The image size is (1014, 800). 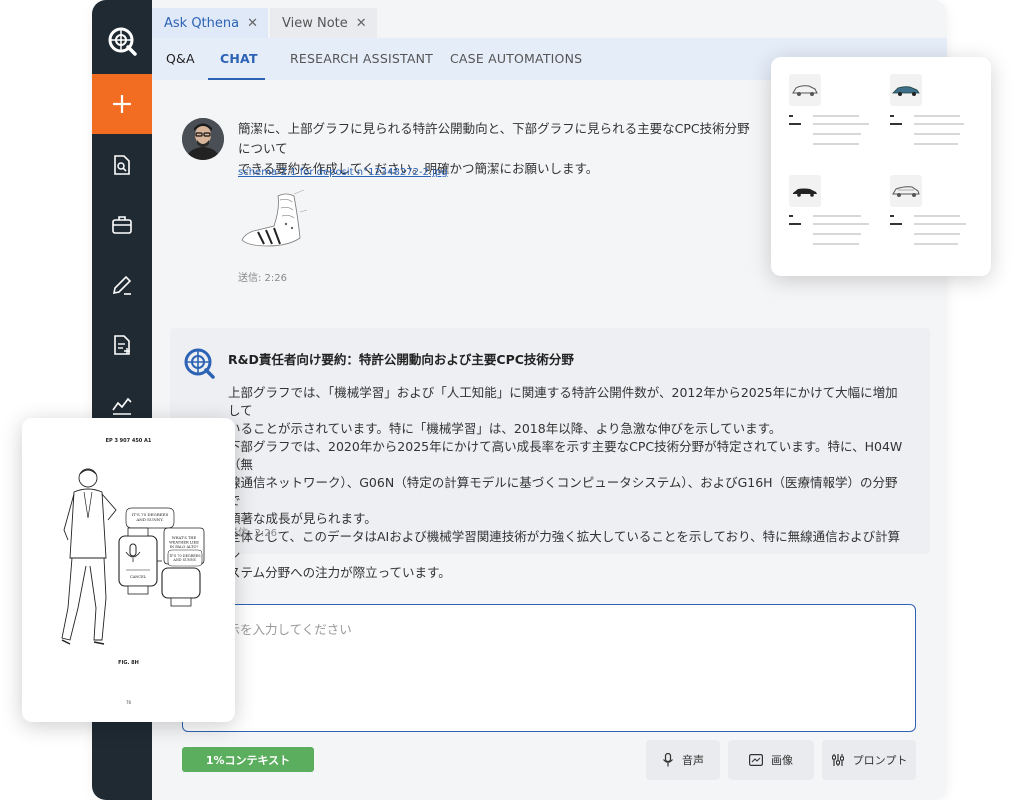 What do you see at coordinates (122, 165) in the screenshot?
I see `document-search-icon` at bounding box center [122, 165].